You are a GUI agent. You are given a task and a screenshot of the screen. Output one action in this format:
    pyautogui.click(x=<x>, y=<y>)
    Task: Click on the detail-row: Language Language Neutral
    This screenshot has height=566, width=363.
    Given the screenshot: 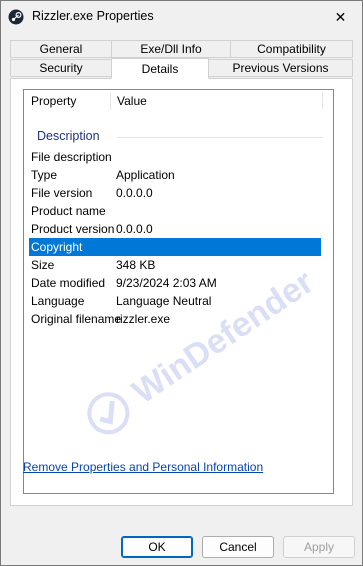 What is the action you would take?
    pyautogui.click(x=178, y=301)
    